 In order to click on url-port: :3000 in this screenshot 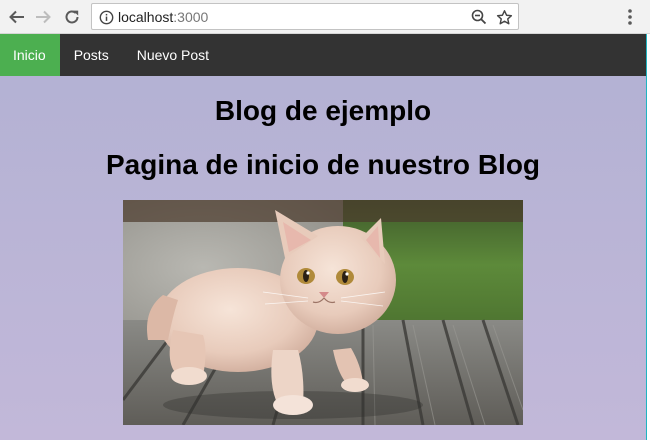, I will do `click(191, 17)`.